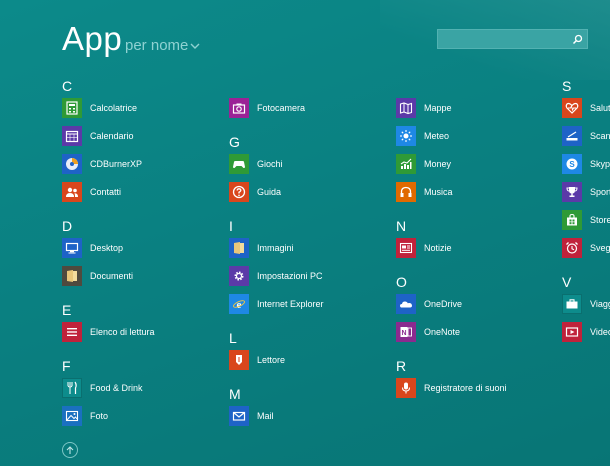  Describe the element at coordinates (512, 39) in the screenshot. I see `search-input` at that location.